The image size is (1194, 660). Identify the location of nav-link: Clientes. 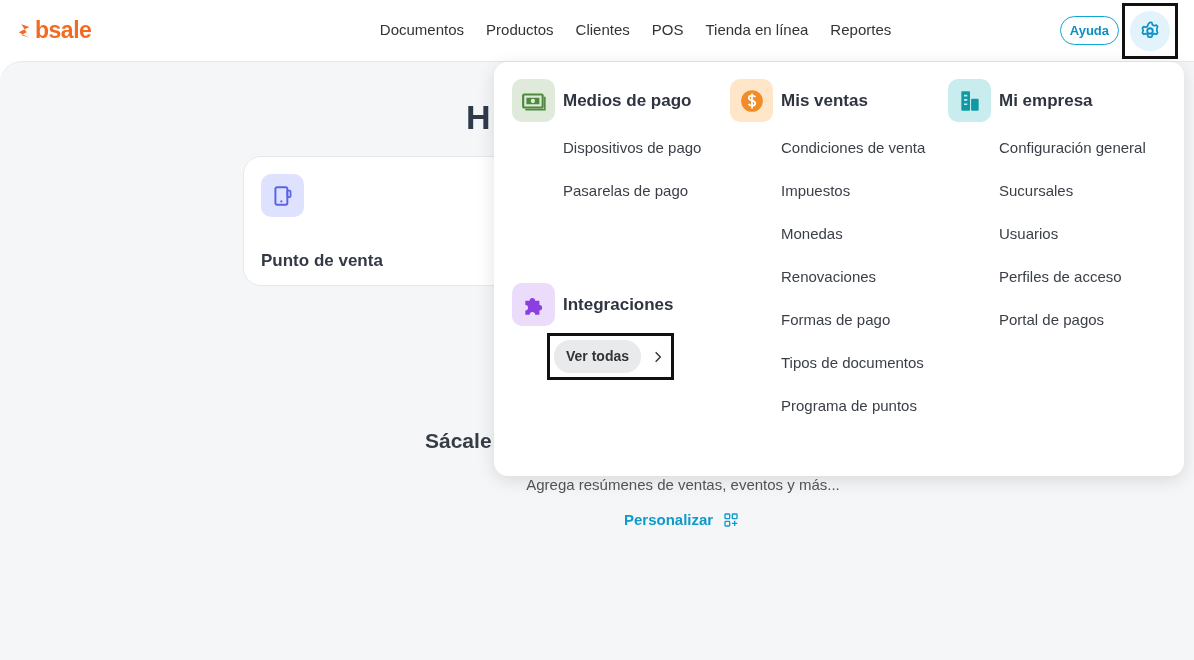
(602, 30).